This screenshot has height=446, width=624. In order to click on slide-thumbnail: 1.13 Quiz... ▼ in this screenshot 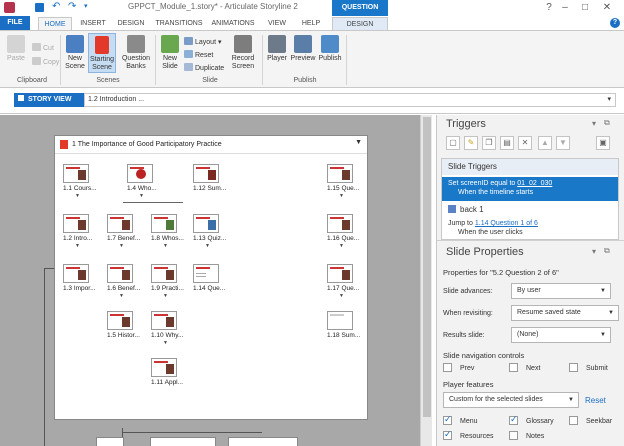, I will do `click(213, 231)`.